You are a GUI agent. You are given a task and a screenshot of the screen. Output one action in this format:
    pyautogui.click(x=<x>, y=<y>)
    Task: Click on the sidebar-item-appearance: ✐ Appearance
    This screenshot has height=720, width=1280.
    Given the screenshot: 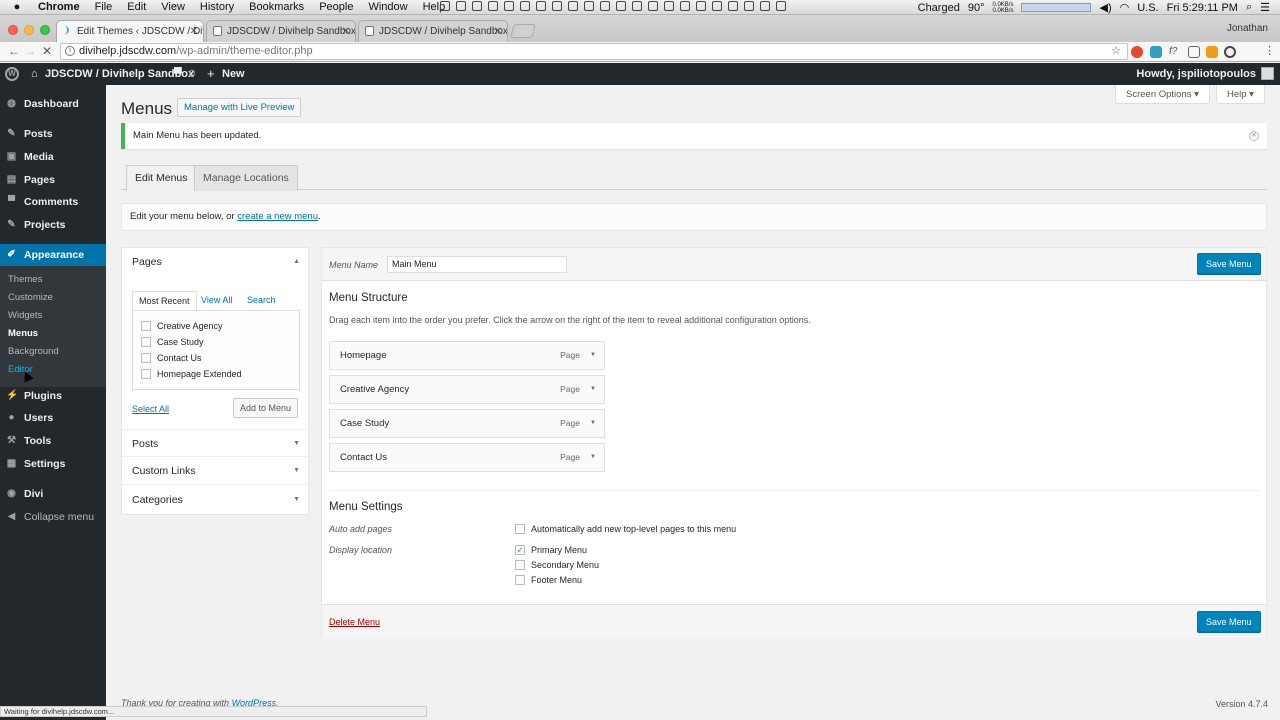 What is the action you would take?
    pyautogui.click(x=53, y=255)
    